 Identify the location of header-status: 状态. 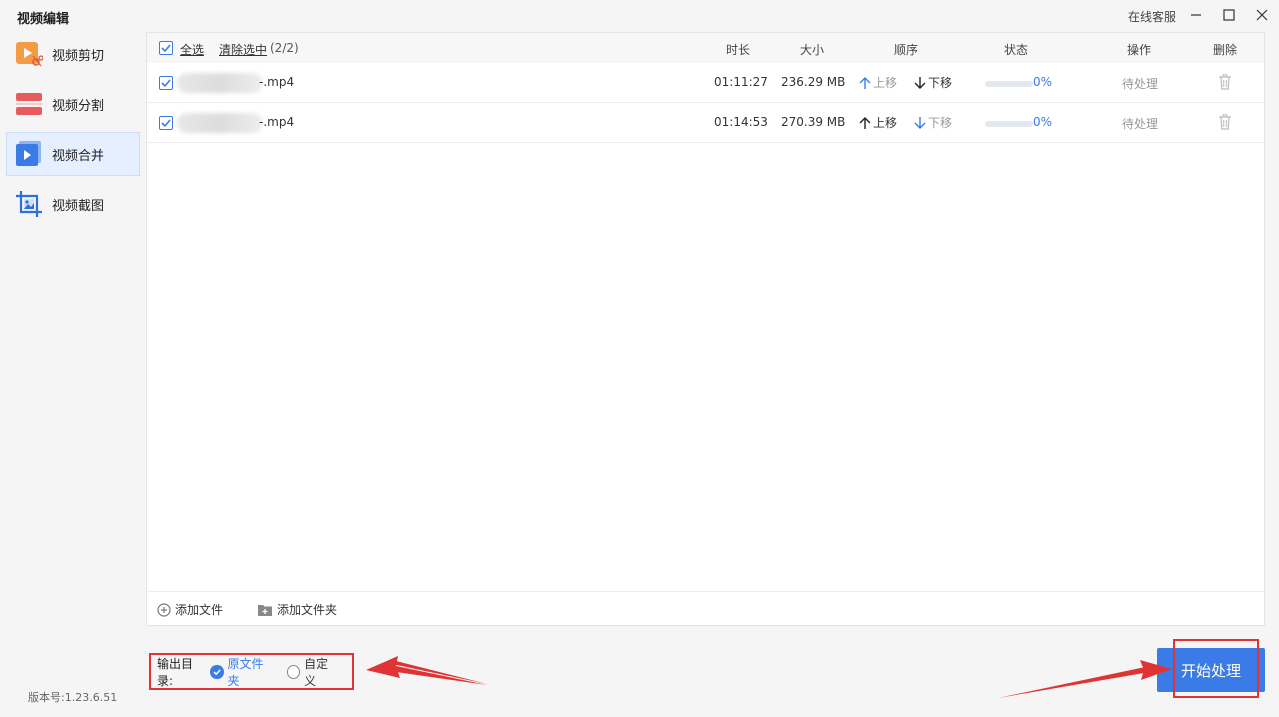
(1016, 50).